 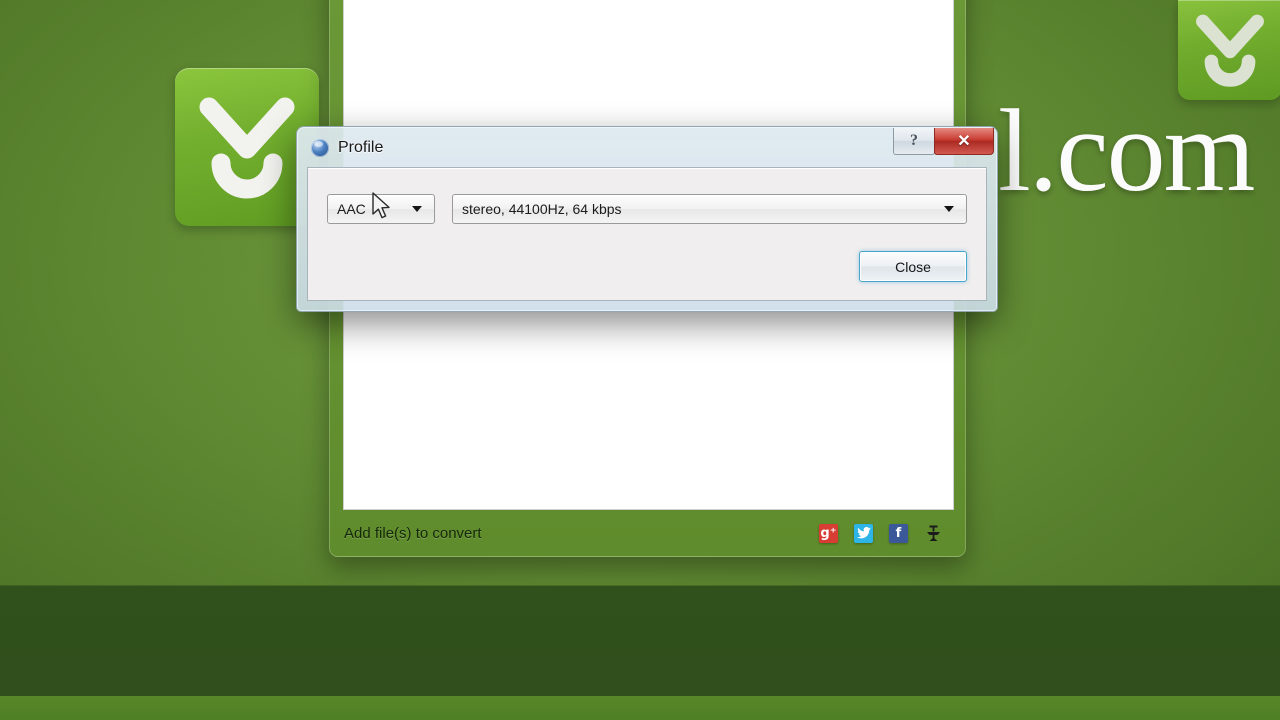 What do you see at coordinates (542, 209) in the screenshot?
I see `quality-dropdown-value: stereo, 44100Hz, 64 kbps` at bounding box center [542, 209].